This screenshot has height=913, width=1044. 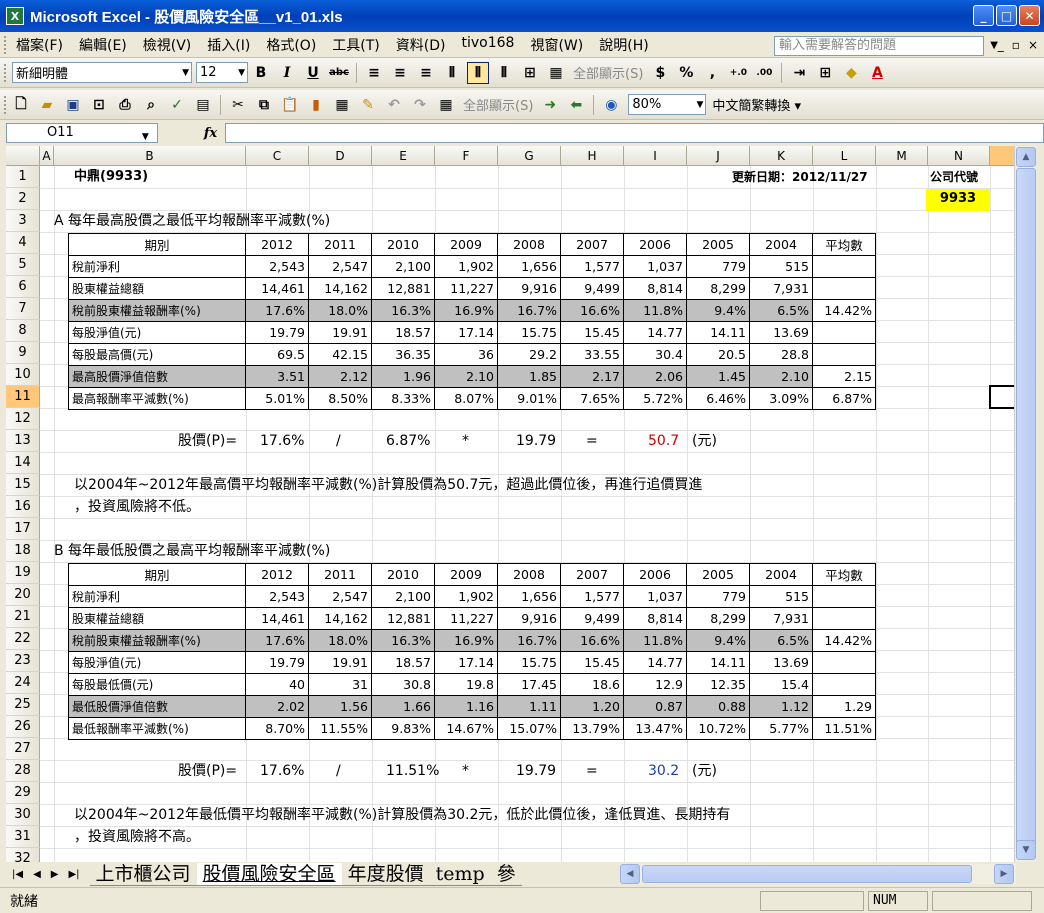 What do you see at coordinates (466, 398) in the screenshot?
I see `value-cell: 8.07%` at bounding box center [466, 398].